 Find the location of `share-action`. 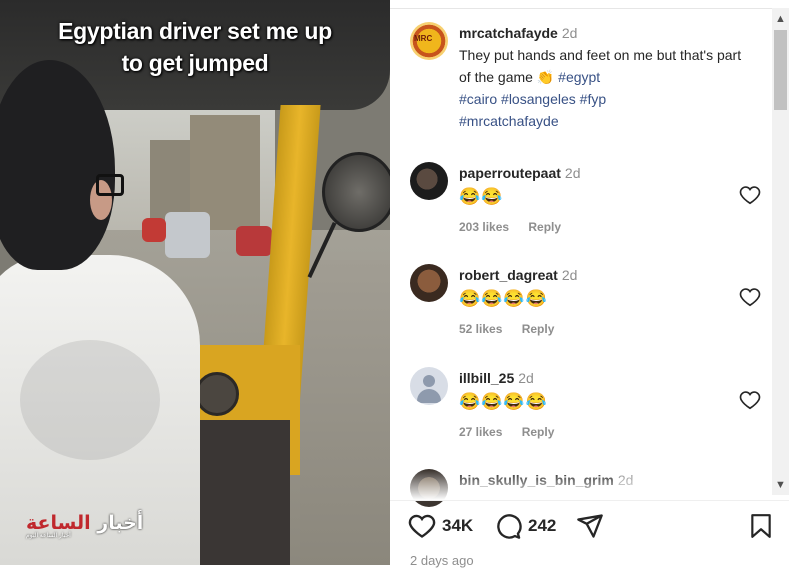

share-action is located at coordinates (590, 526).